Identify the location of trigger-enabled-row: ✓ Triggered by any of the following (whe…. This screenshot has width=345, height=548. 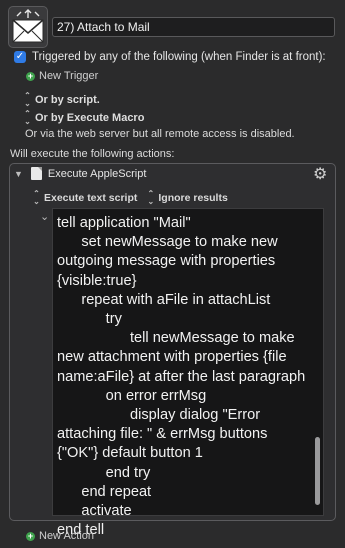
(170, 57).